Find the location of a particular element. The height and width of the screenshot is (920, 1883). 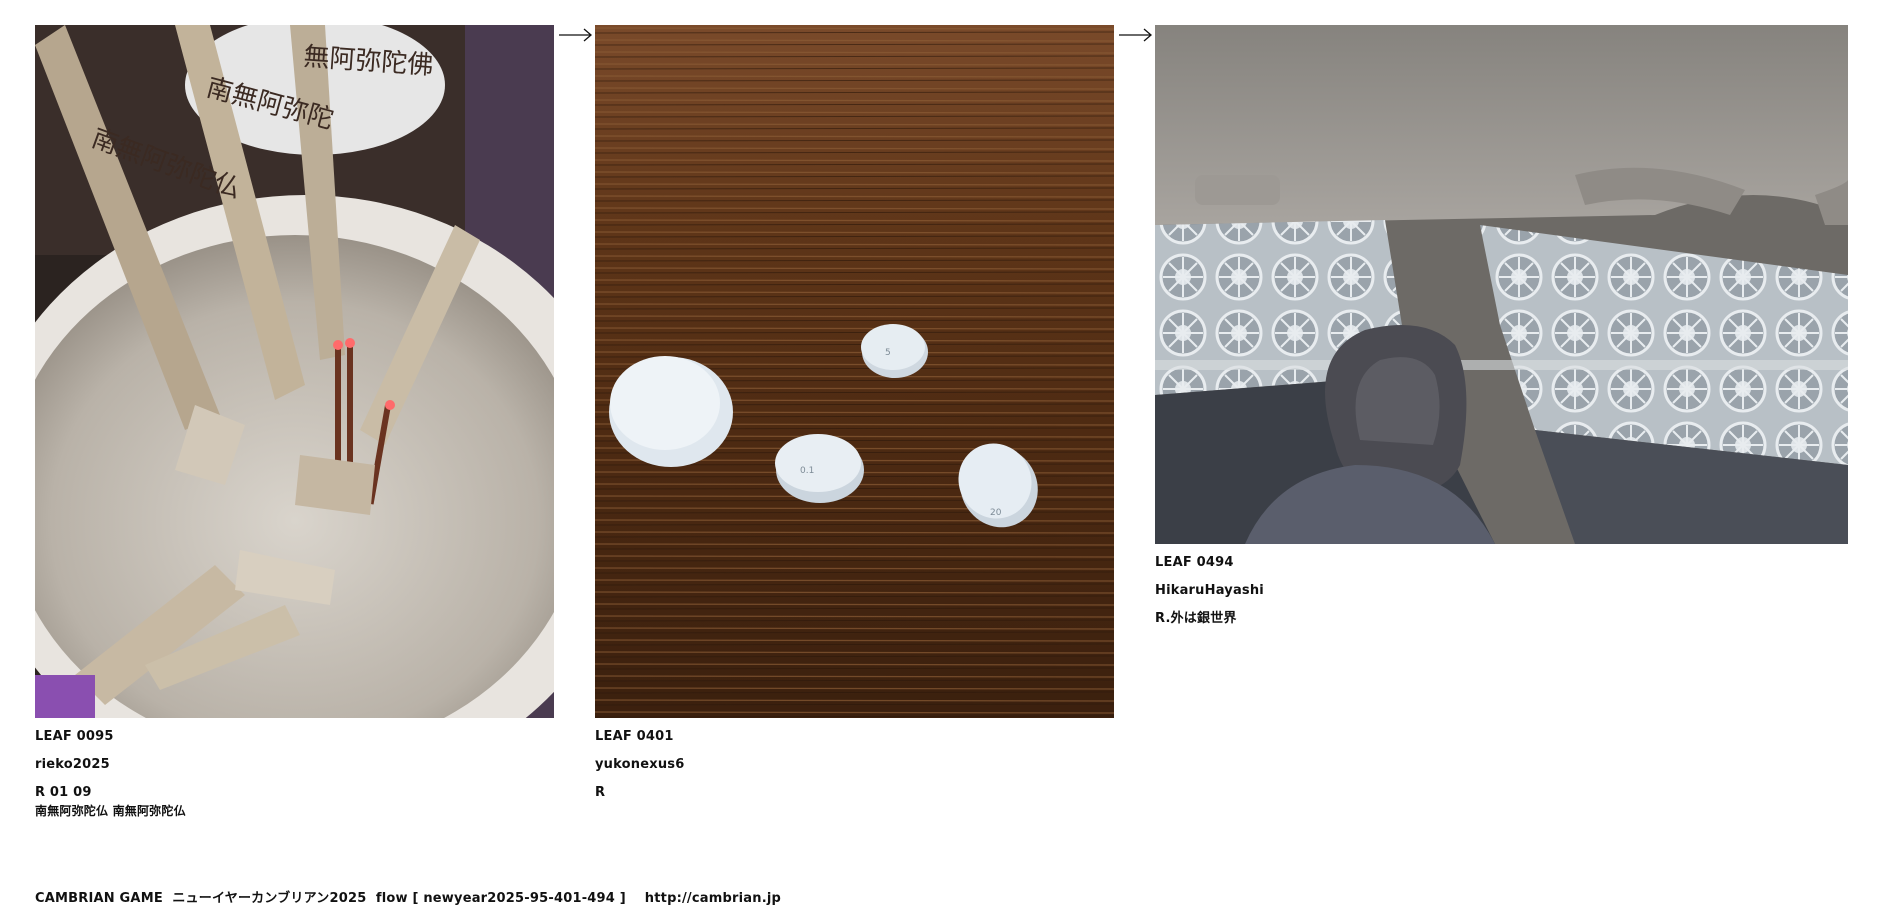

leaf-note: 南無阿弥陀仏 南無阿弥陀仏 is located at coordinates (110, 811).